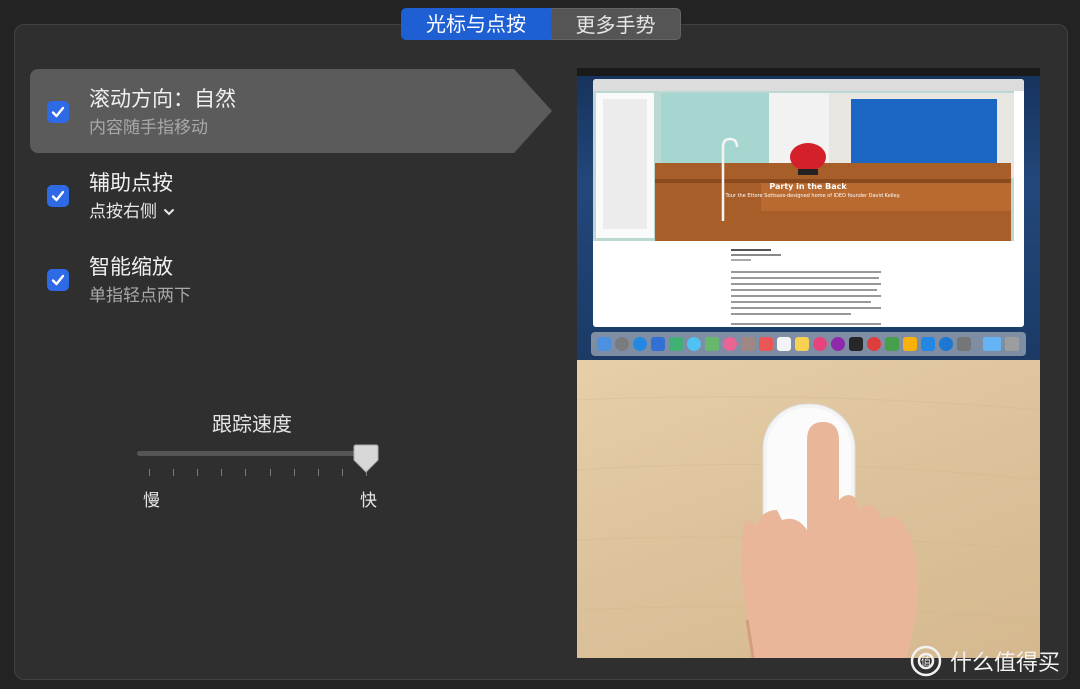  What do you see at coordinates (252, 424) in the screenshot?
I see `tracking-speed-label: 跟踪速度` at bounding box center [252, 424].